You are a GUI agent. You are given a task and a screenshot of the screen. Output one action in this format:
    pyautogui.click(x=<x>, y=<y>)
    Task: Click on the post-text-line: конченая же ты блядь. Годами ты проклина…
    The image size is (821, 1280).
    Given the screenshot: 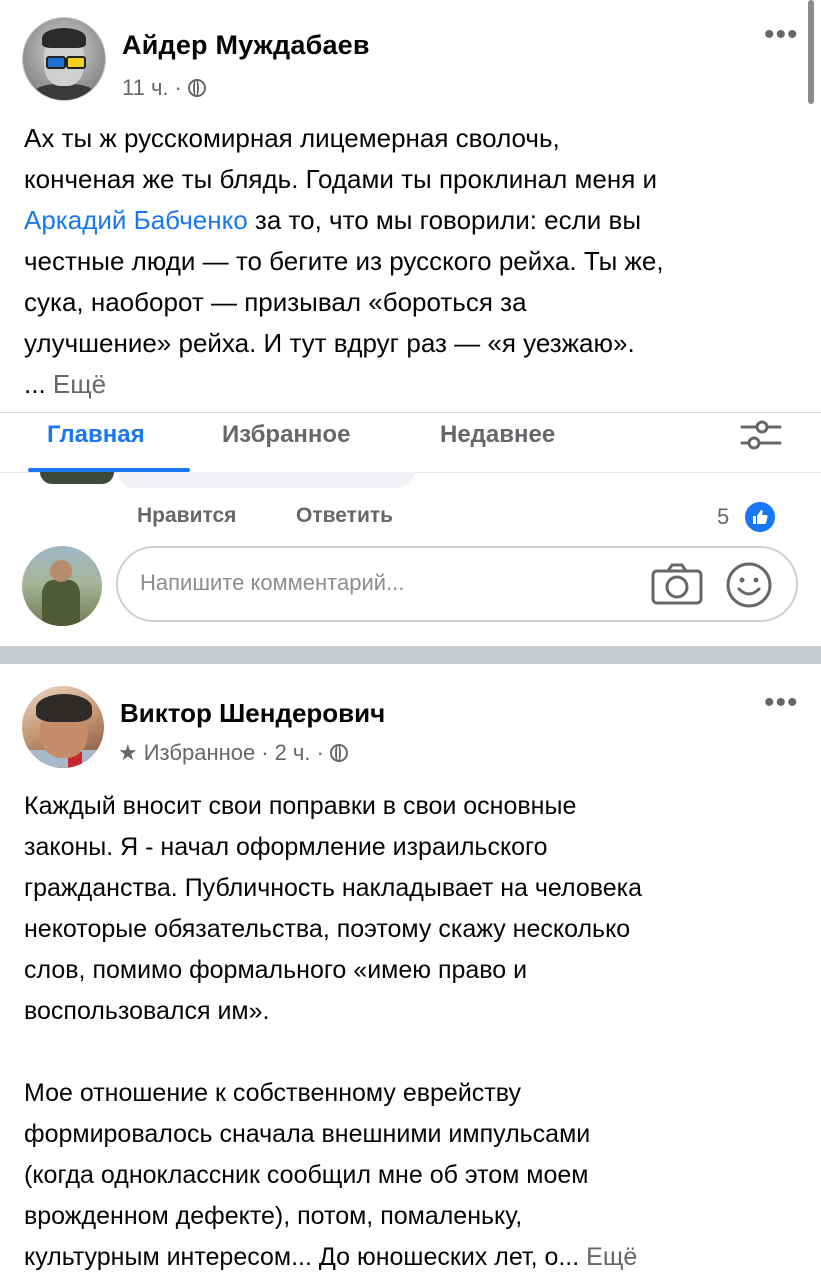 What is the action you would take?
    pyautogui.click(x=341, y=179)
    